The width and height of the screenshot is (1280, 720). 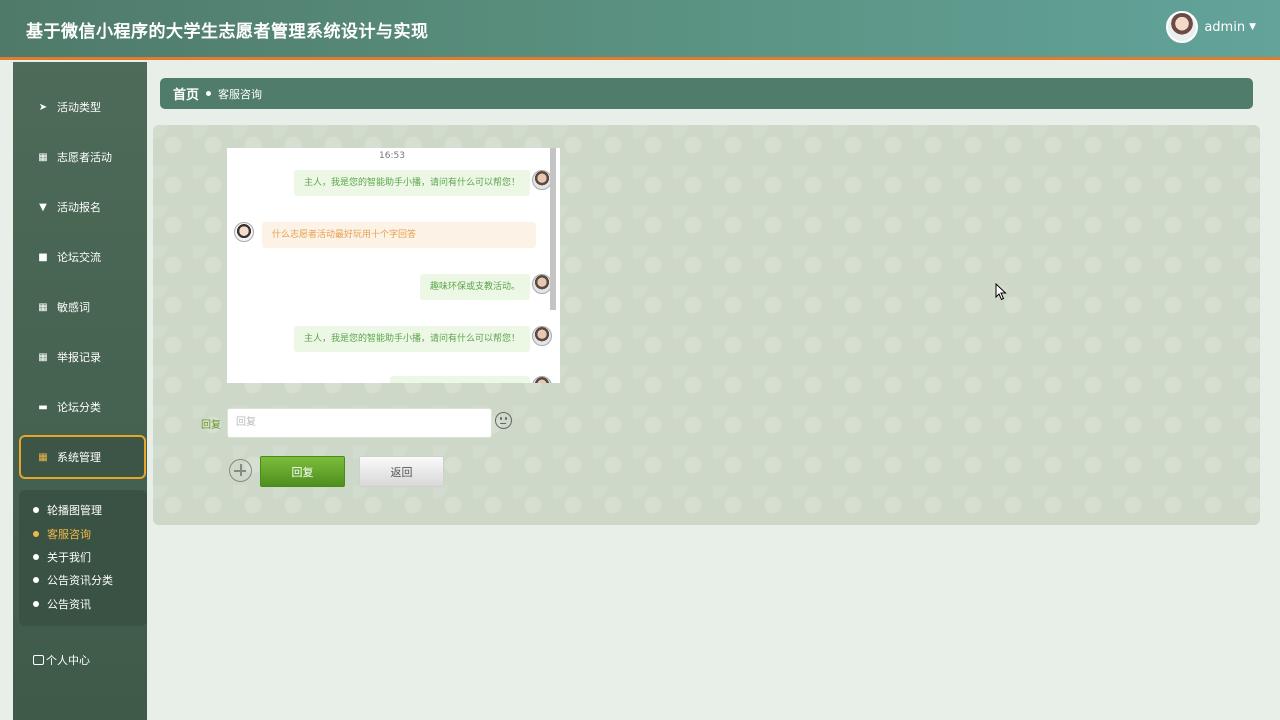 I want to click on breadcrumb: 首页 客服咨询, so click(x=706, y=93).